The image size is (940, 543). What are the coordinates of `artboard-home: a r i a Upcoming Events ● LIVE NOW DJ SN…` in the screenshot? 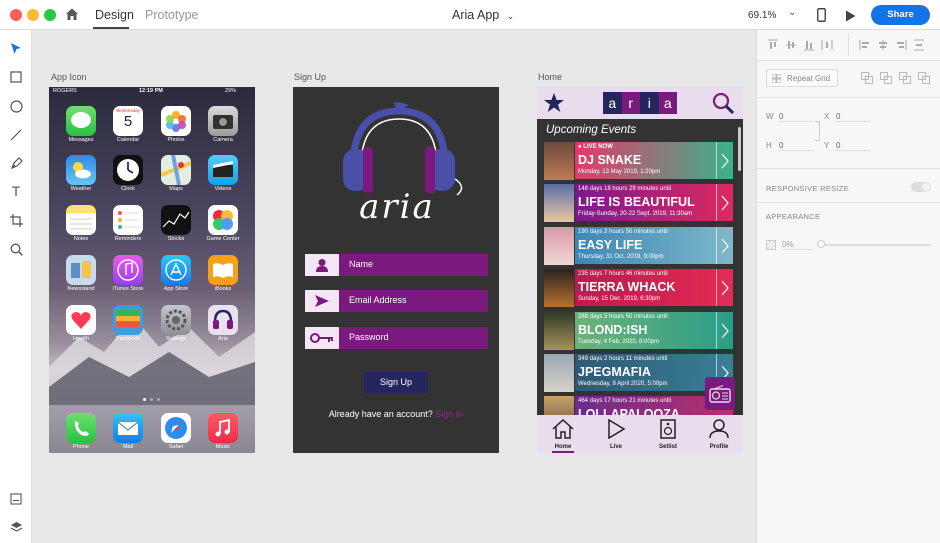 It's located at (640, 270).